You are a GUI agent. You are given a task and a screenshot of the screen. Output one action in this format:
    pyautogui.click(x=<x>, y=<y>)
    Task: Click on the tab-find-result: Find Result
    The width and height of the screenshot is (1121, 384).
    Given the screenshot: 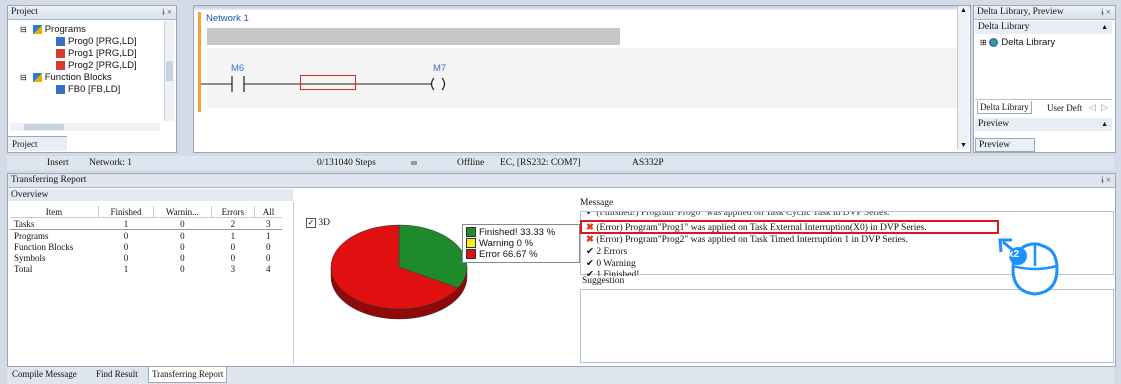 What is the action you would take?
    pyautogui.click(x=117, y=374)
    